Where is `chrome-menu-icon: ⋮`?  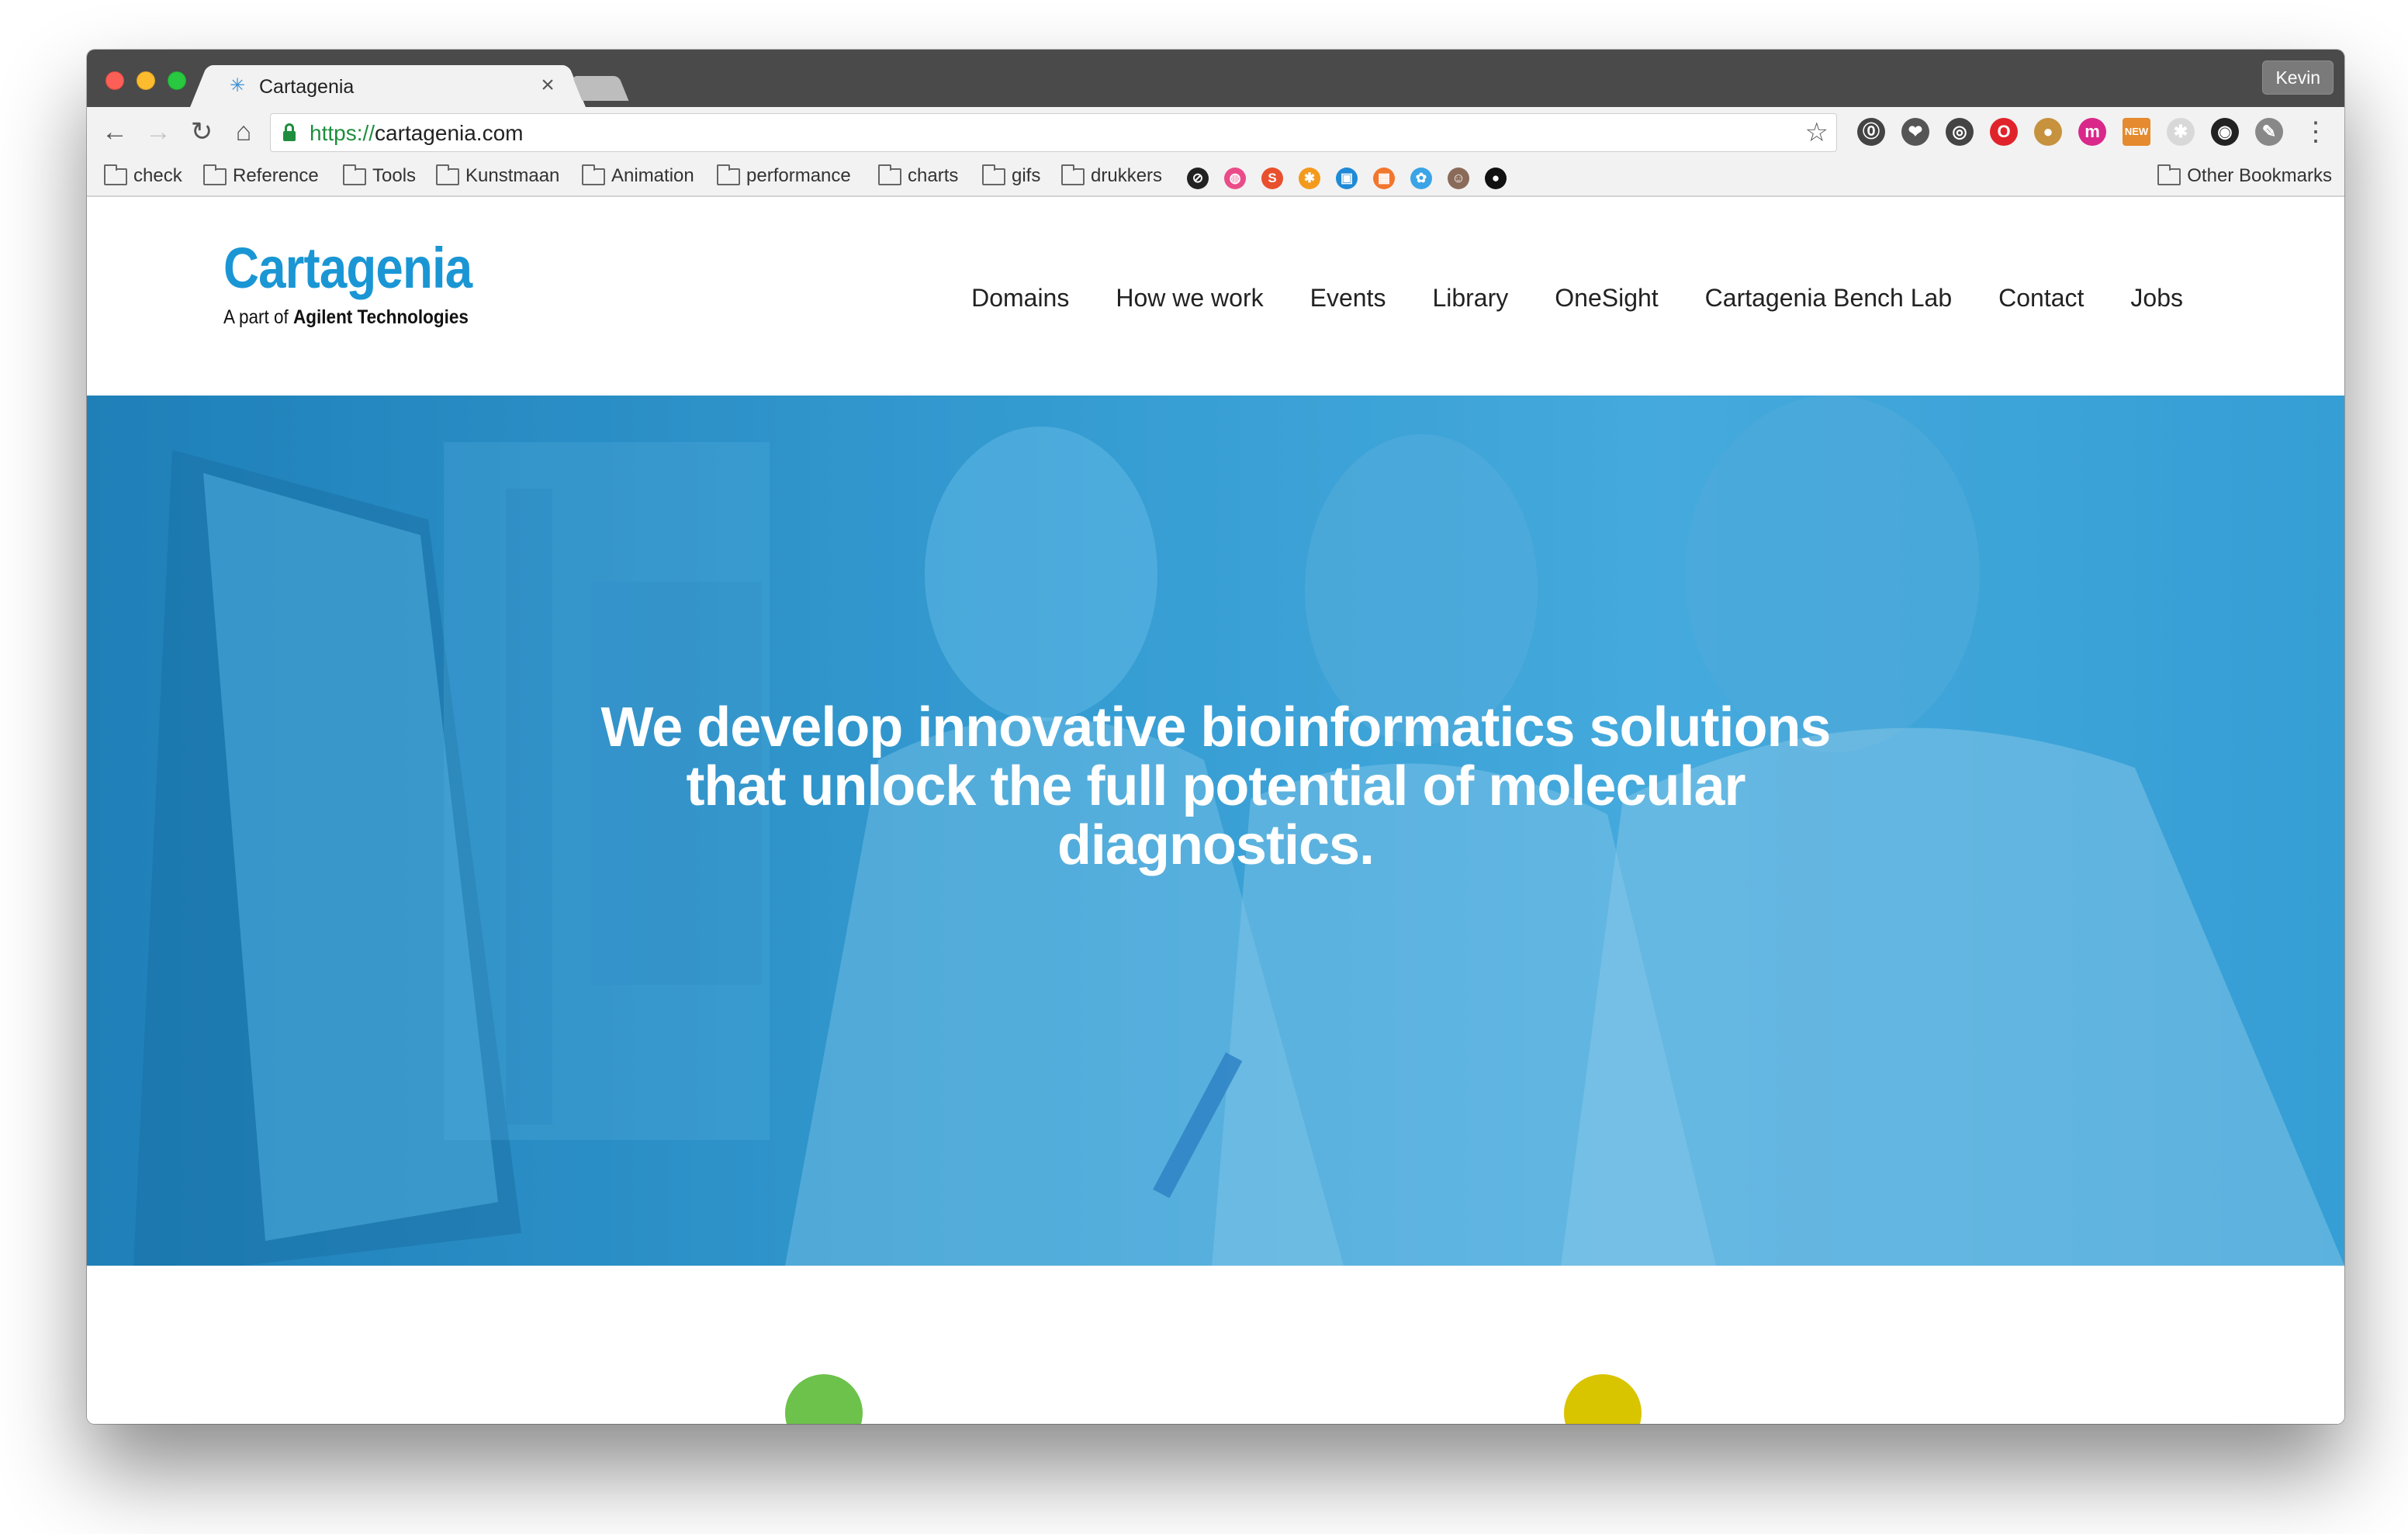
chrome-menu-icon: ⋮ is located at coordinates (2315, 132).